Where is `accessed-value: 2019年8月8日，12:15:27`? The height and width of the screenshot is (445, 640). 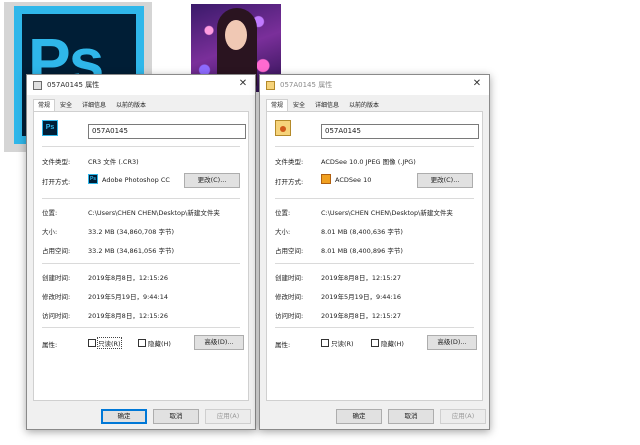
accessed-value: 2019年8月8日，12:15:27 is located at coordinates (361, 316).